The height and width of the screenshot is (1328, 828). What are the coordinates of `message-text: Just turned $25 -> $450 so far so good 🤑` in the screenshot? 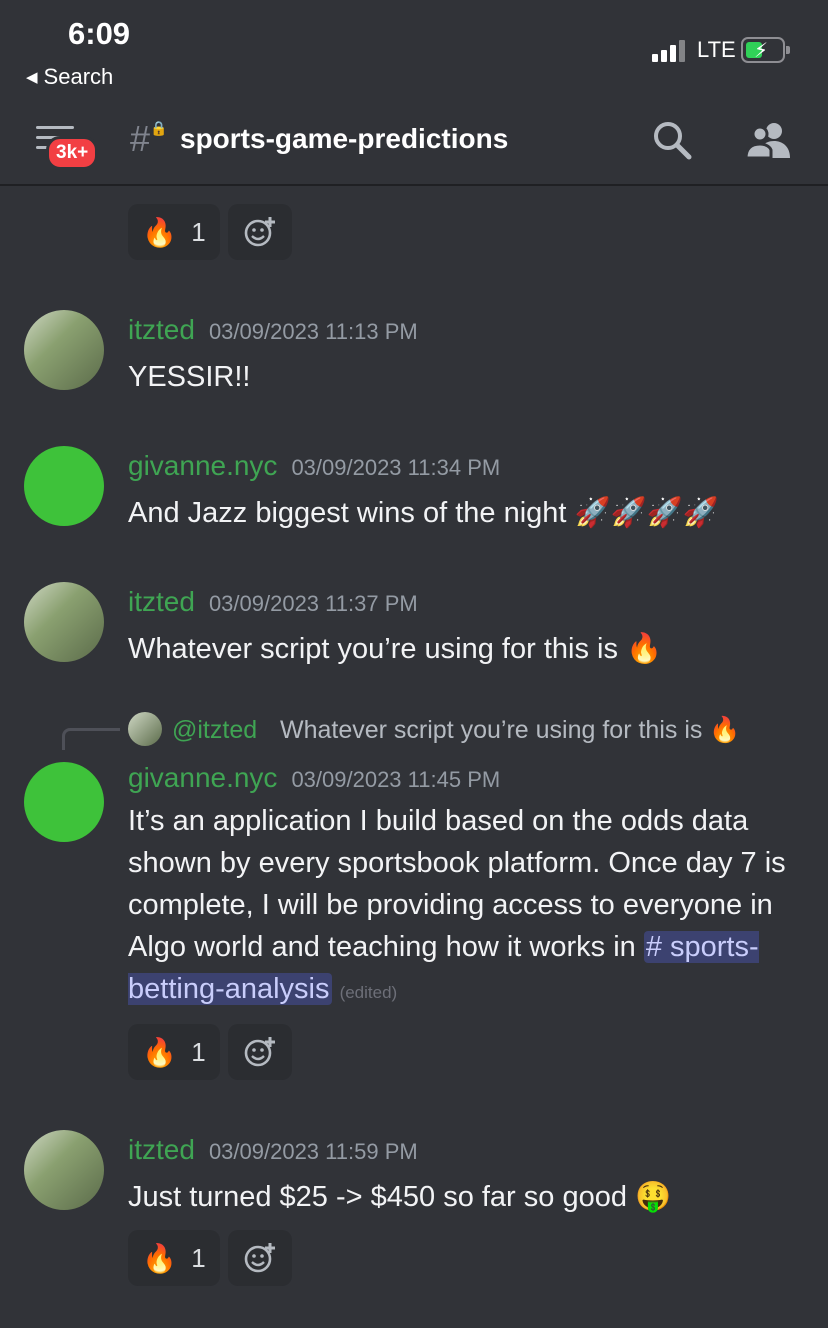 It's located at (400, 1197).